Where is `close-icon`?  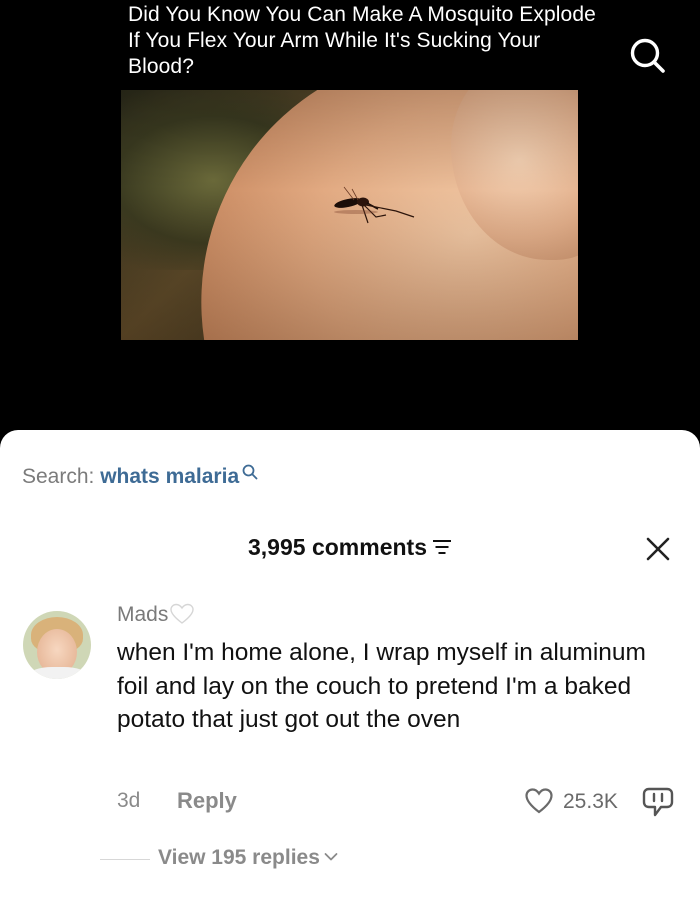
close-icon is located at coordinates (658, 549).